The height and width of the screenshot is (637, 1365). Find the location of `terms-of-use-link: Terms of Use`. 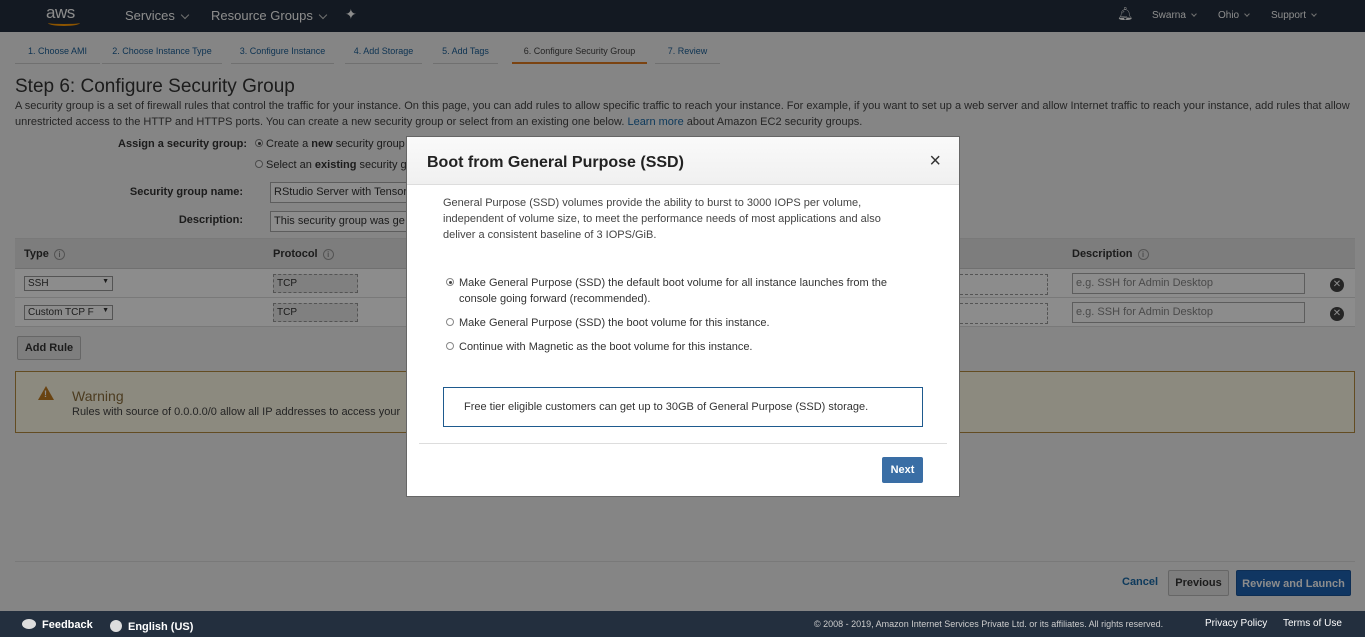

terms-of-use-link: Terms of Use is located at coordinates (1312, 623).